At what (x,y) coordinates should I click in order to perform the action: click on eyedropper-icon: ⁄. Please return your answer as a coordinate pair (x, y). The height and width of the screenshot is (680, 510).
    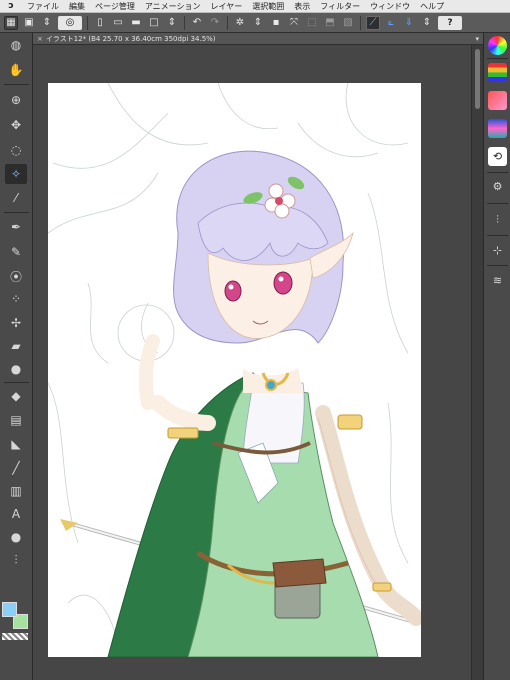
    Looking at the image, I should click on (16, 198).